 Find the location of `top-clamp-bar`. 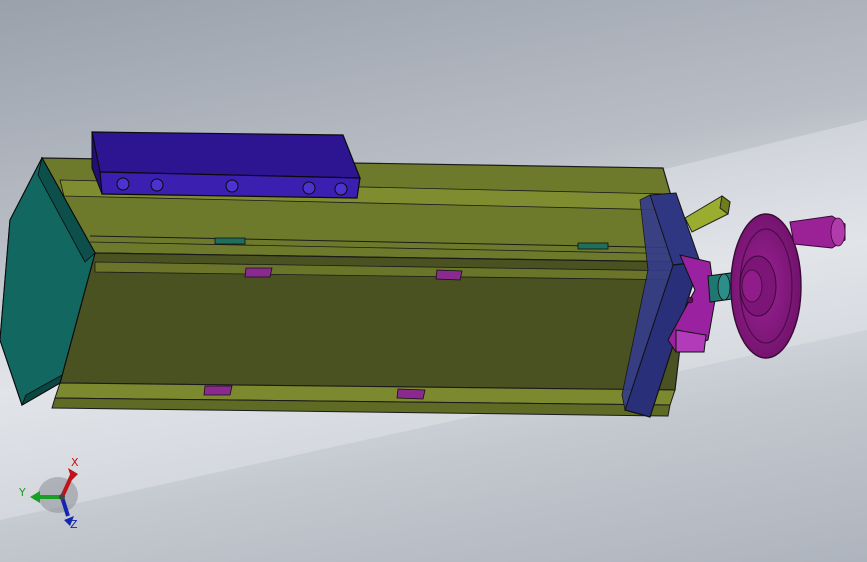

top-clamp-bar is located at coordinates (226, 165).